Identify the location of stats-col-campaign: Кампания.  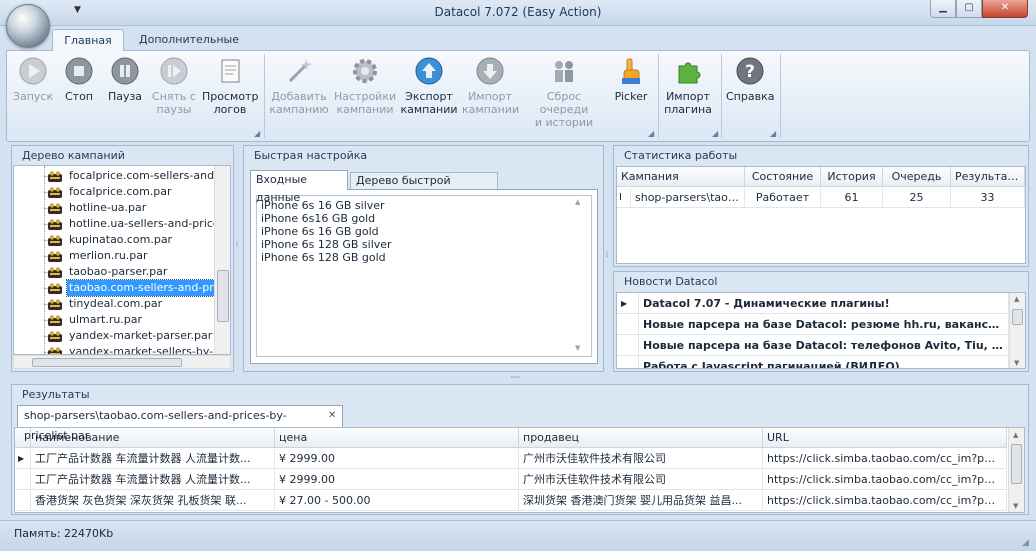
(681, 177).